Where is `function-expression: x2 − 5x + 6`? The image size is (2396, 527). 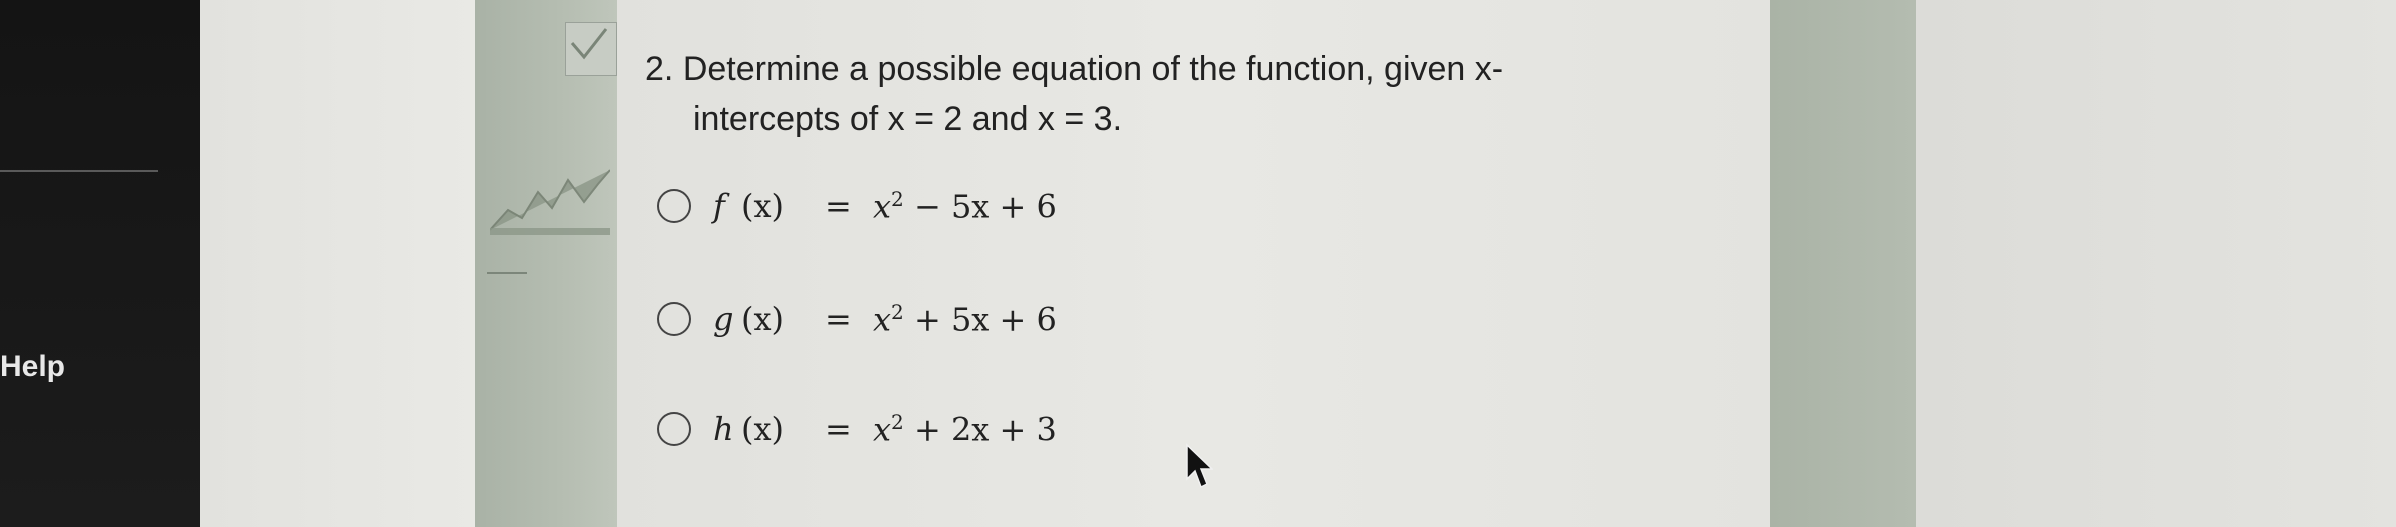 function-expression: x2 − 5x + 6 is located at coordinates (965, 206).